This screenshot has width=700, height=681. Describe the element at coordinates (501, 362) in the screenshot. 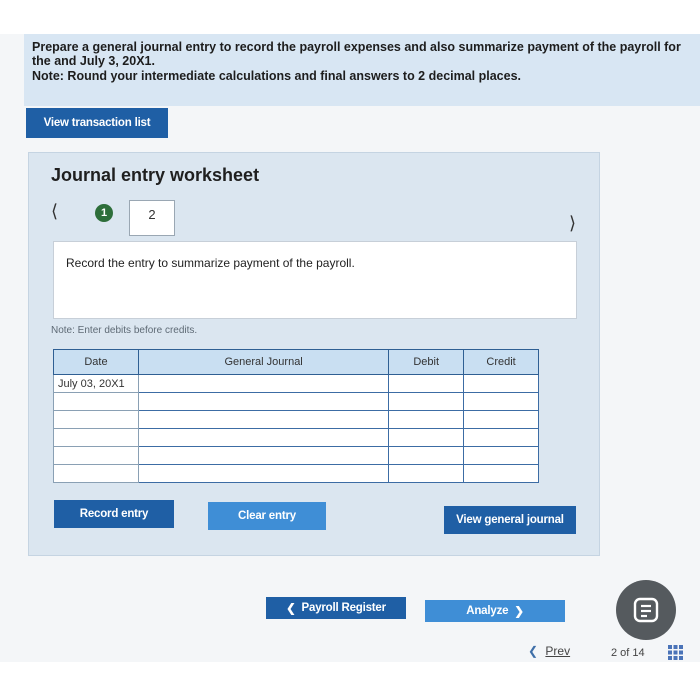

I see `column-header-credit: Credit` at that location.